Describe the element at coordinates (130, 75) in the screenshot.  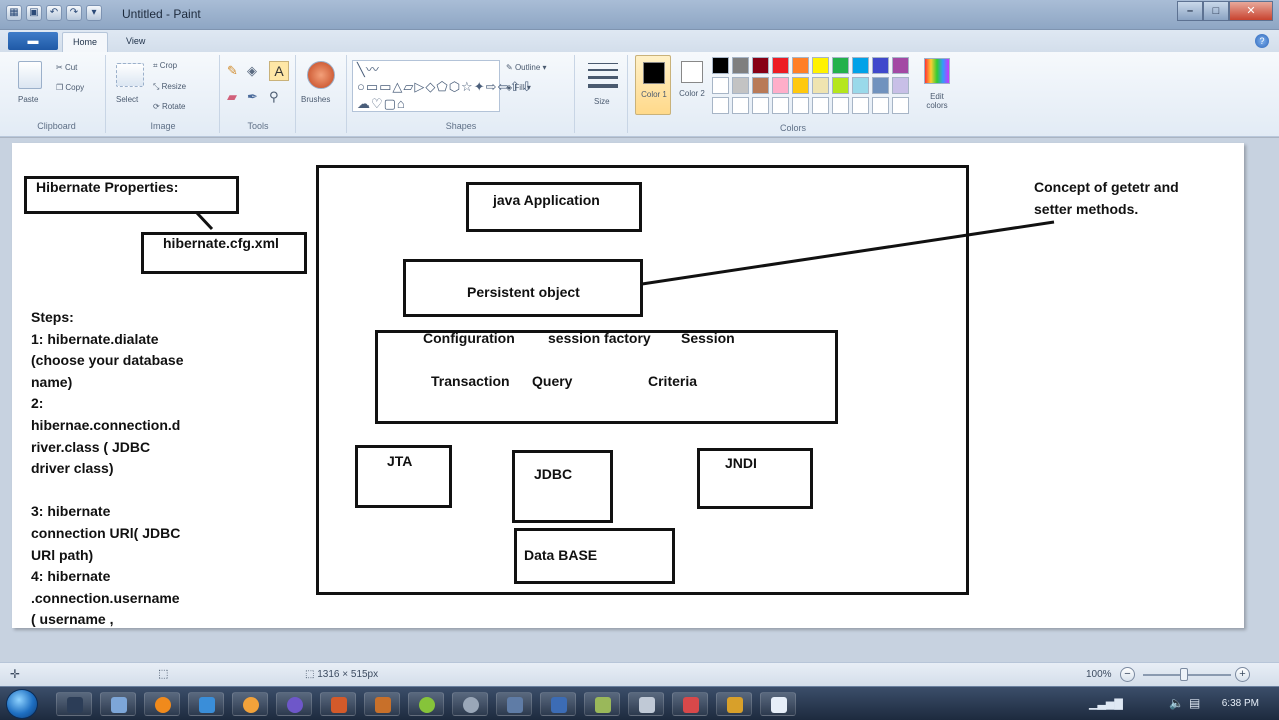
I see `select-icon` at that location.